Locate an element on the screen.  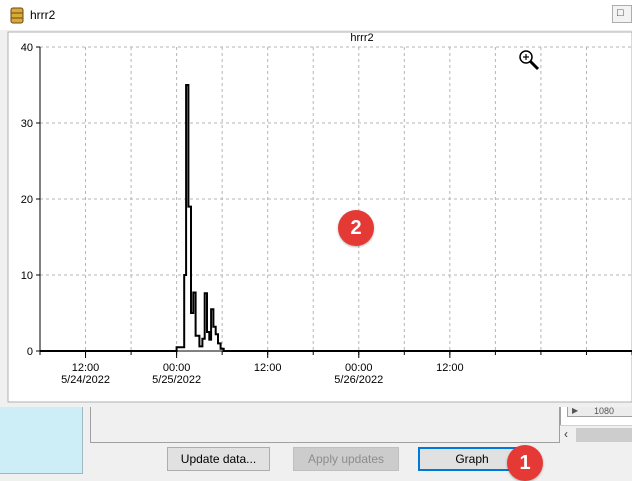
grid-row: ▶ 1080 is located at coordinates (599, 411).